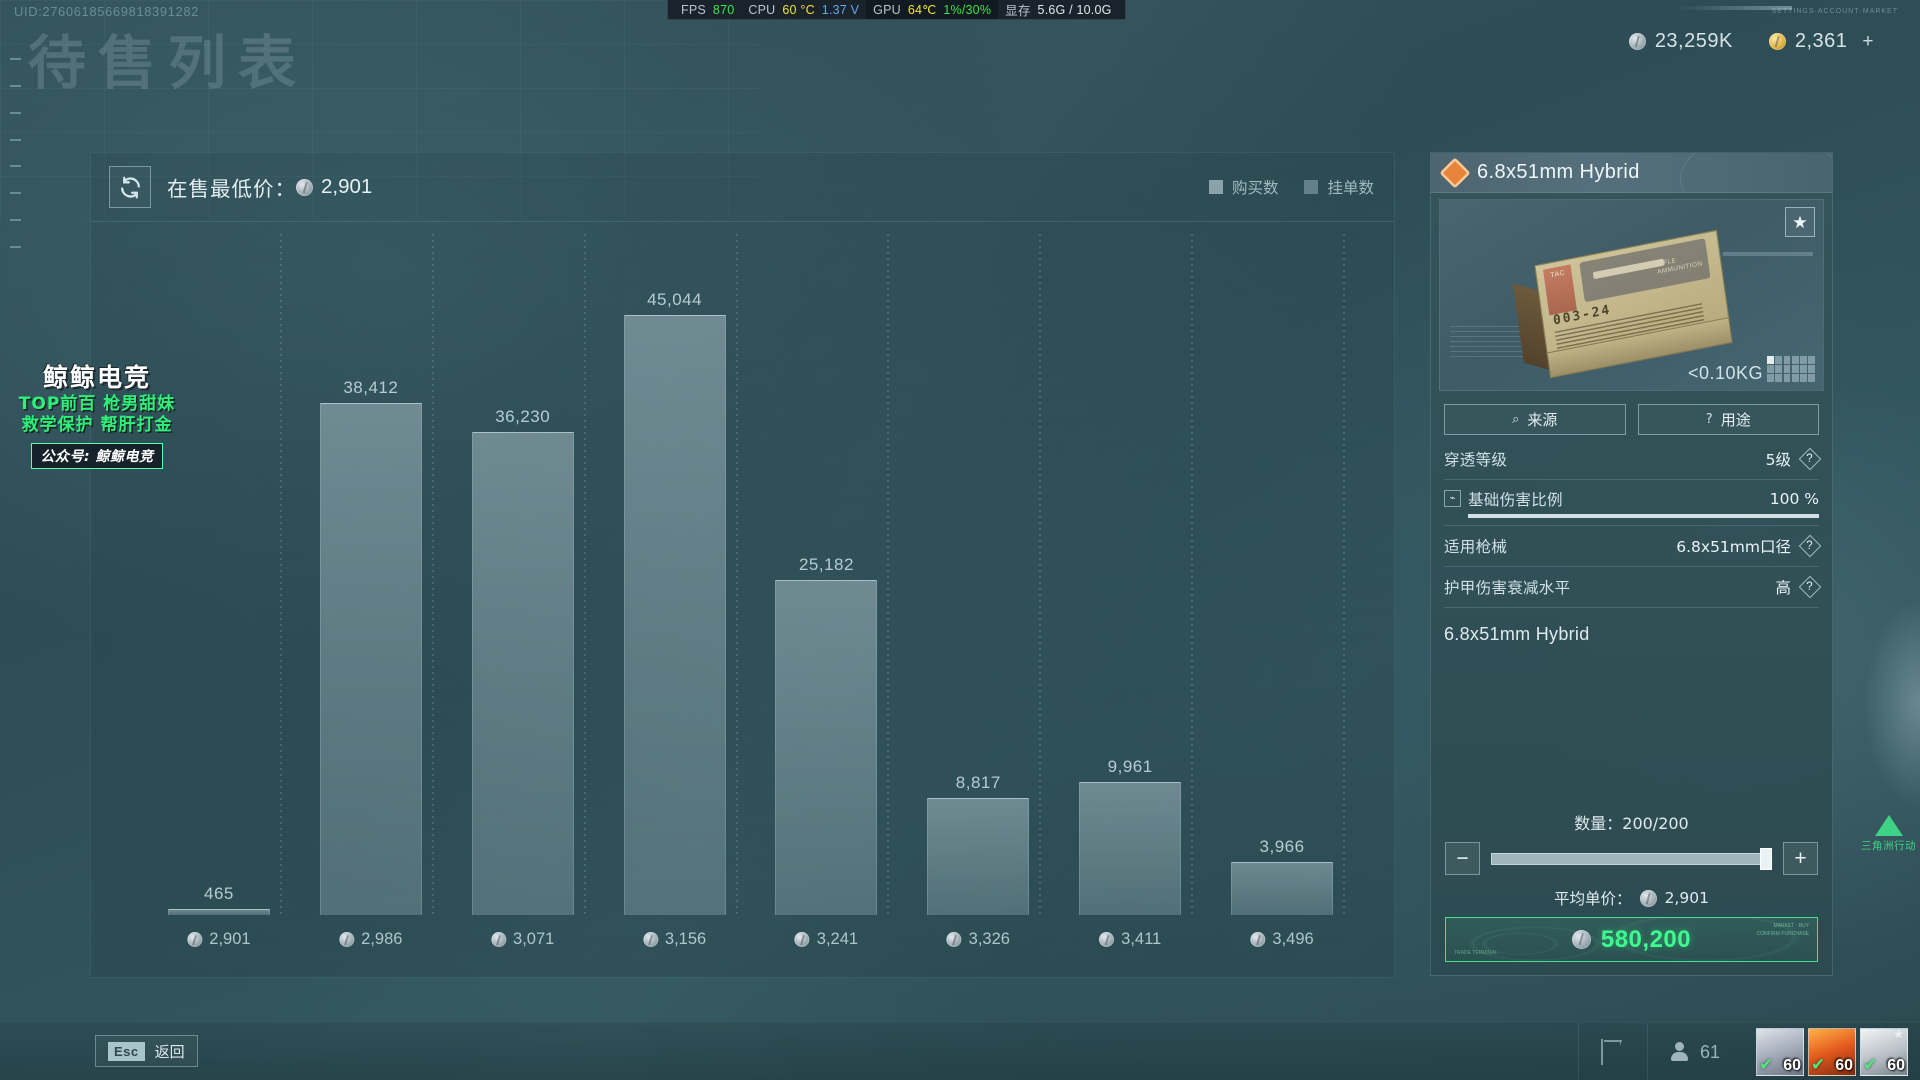  I want to click on bar-value-label: 465, so click(219, 893).